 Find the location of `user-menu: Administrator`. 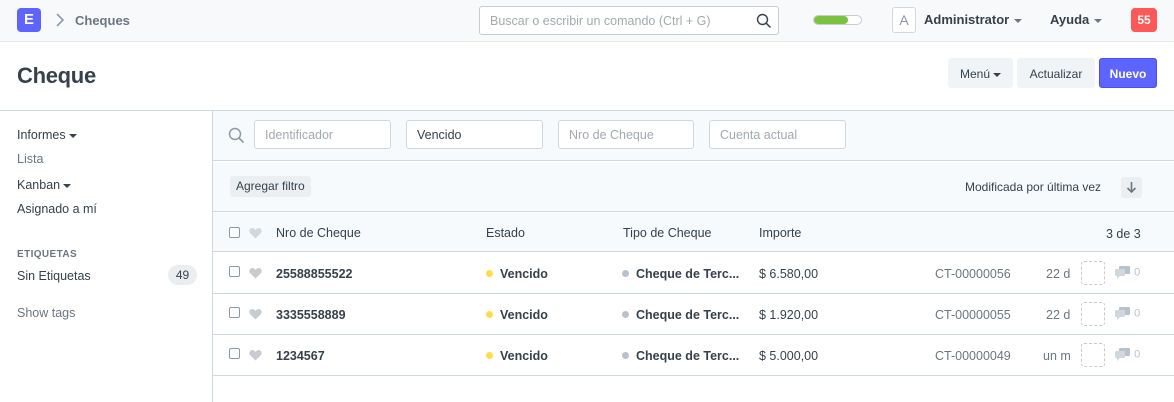

user-menu: Administrator is located at coordinates (973, 19).